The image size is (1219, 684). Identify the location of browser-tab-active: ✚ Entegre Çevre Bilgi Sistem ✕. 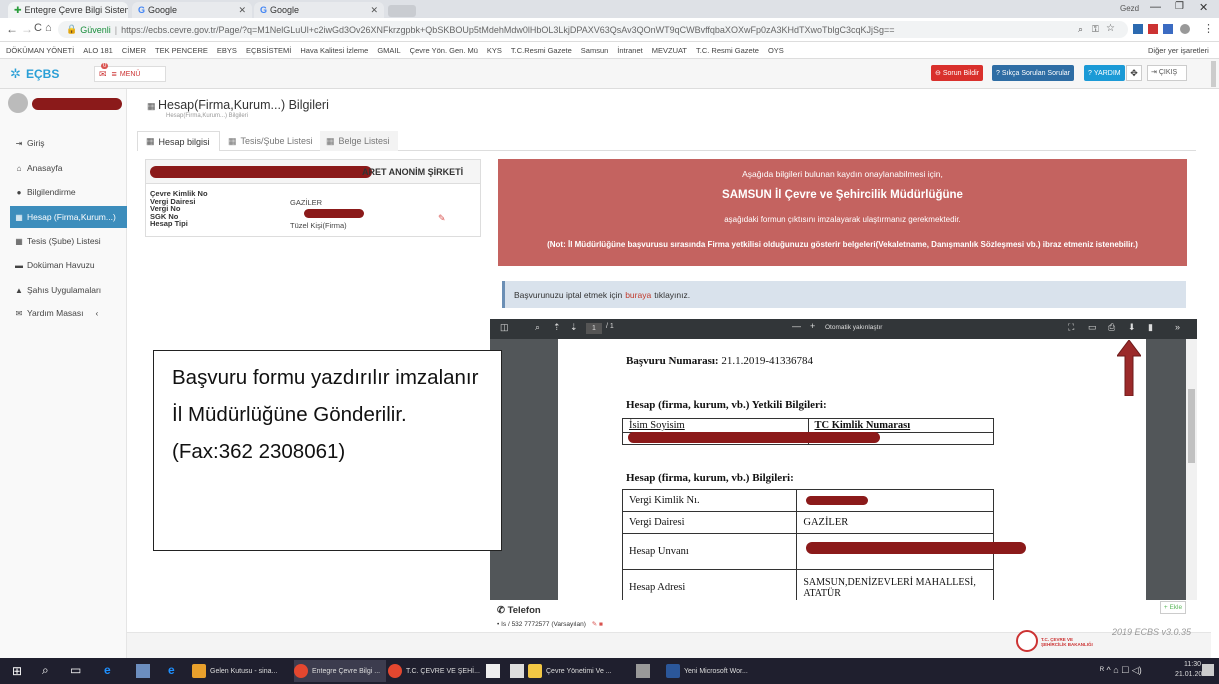
(68, 10).